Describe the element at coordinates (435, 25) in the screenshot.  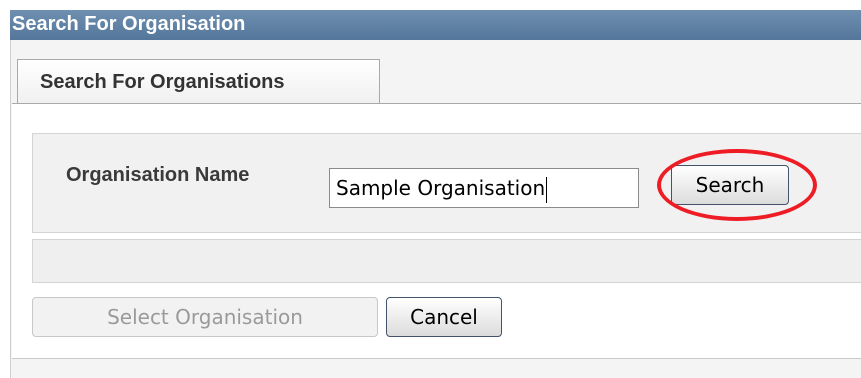
I see `window-title: Search For Organisation` at that location.